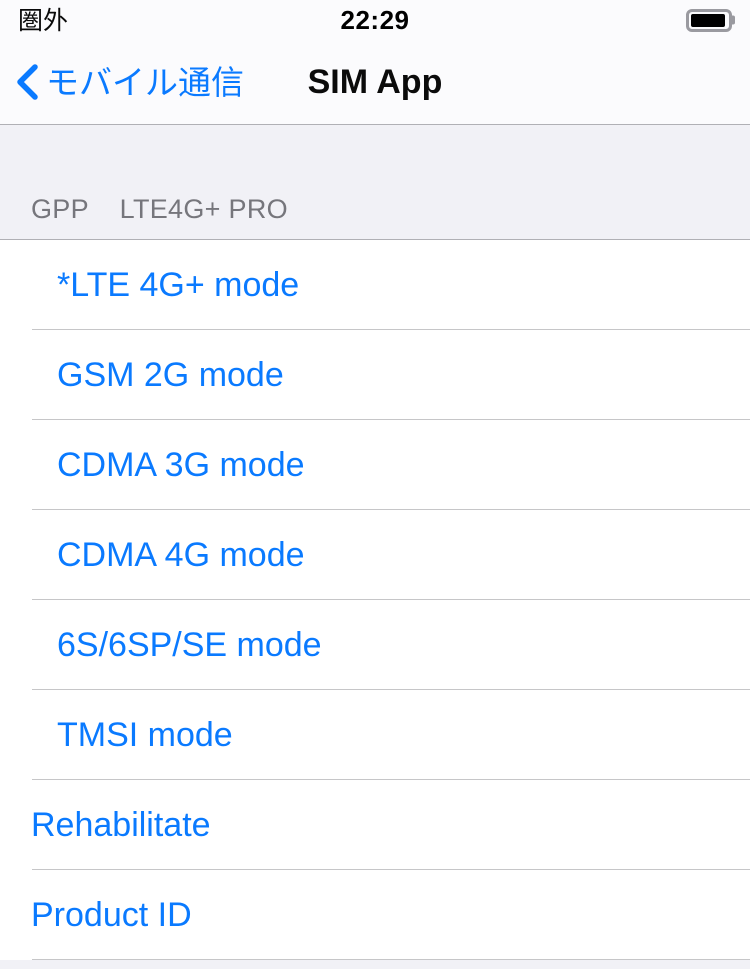 This screenshot has width=750, height=969. I want to click on list-item-tmsi-mode: TMSI mode, so click(375, 735).